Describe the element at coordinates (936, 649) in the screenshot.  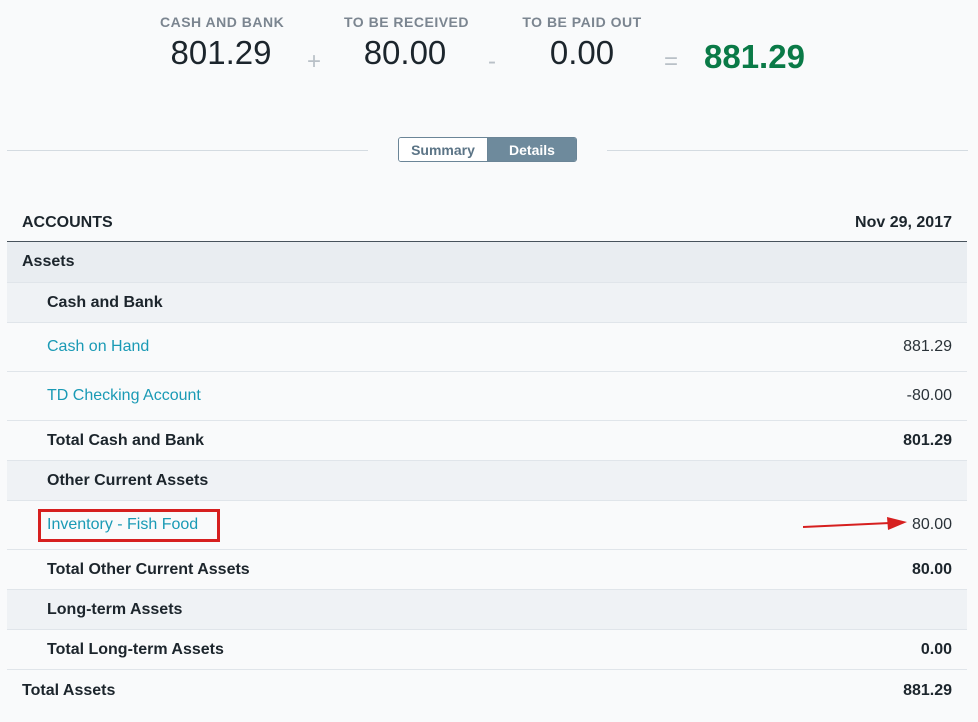
I see `total-long-term-assets-value: 0.00` at that location.